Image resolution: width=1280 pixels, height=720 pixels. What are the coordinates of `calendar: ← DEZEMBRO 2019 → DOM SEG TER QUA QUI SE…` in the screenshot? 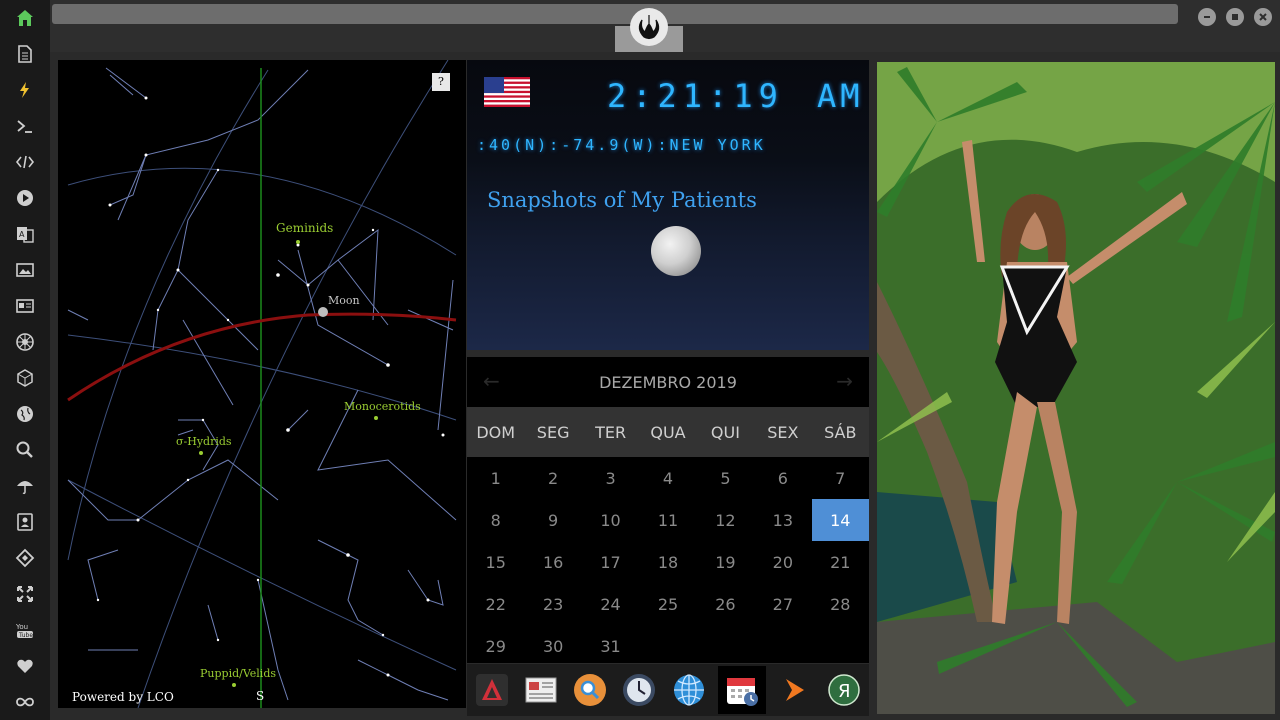 It's located at (668, 510).